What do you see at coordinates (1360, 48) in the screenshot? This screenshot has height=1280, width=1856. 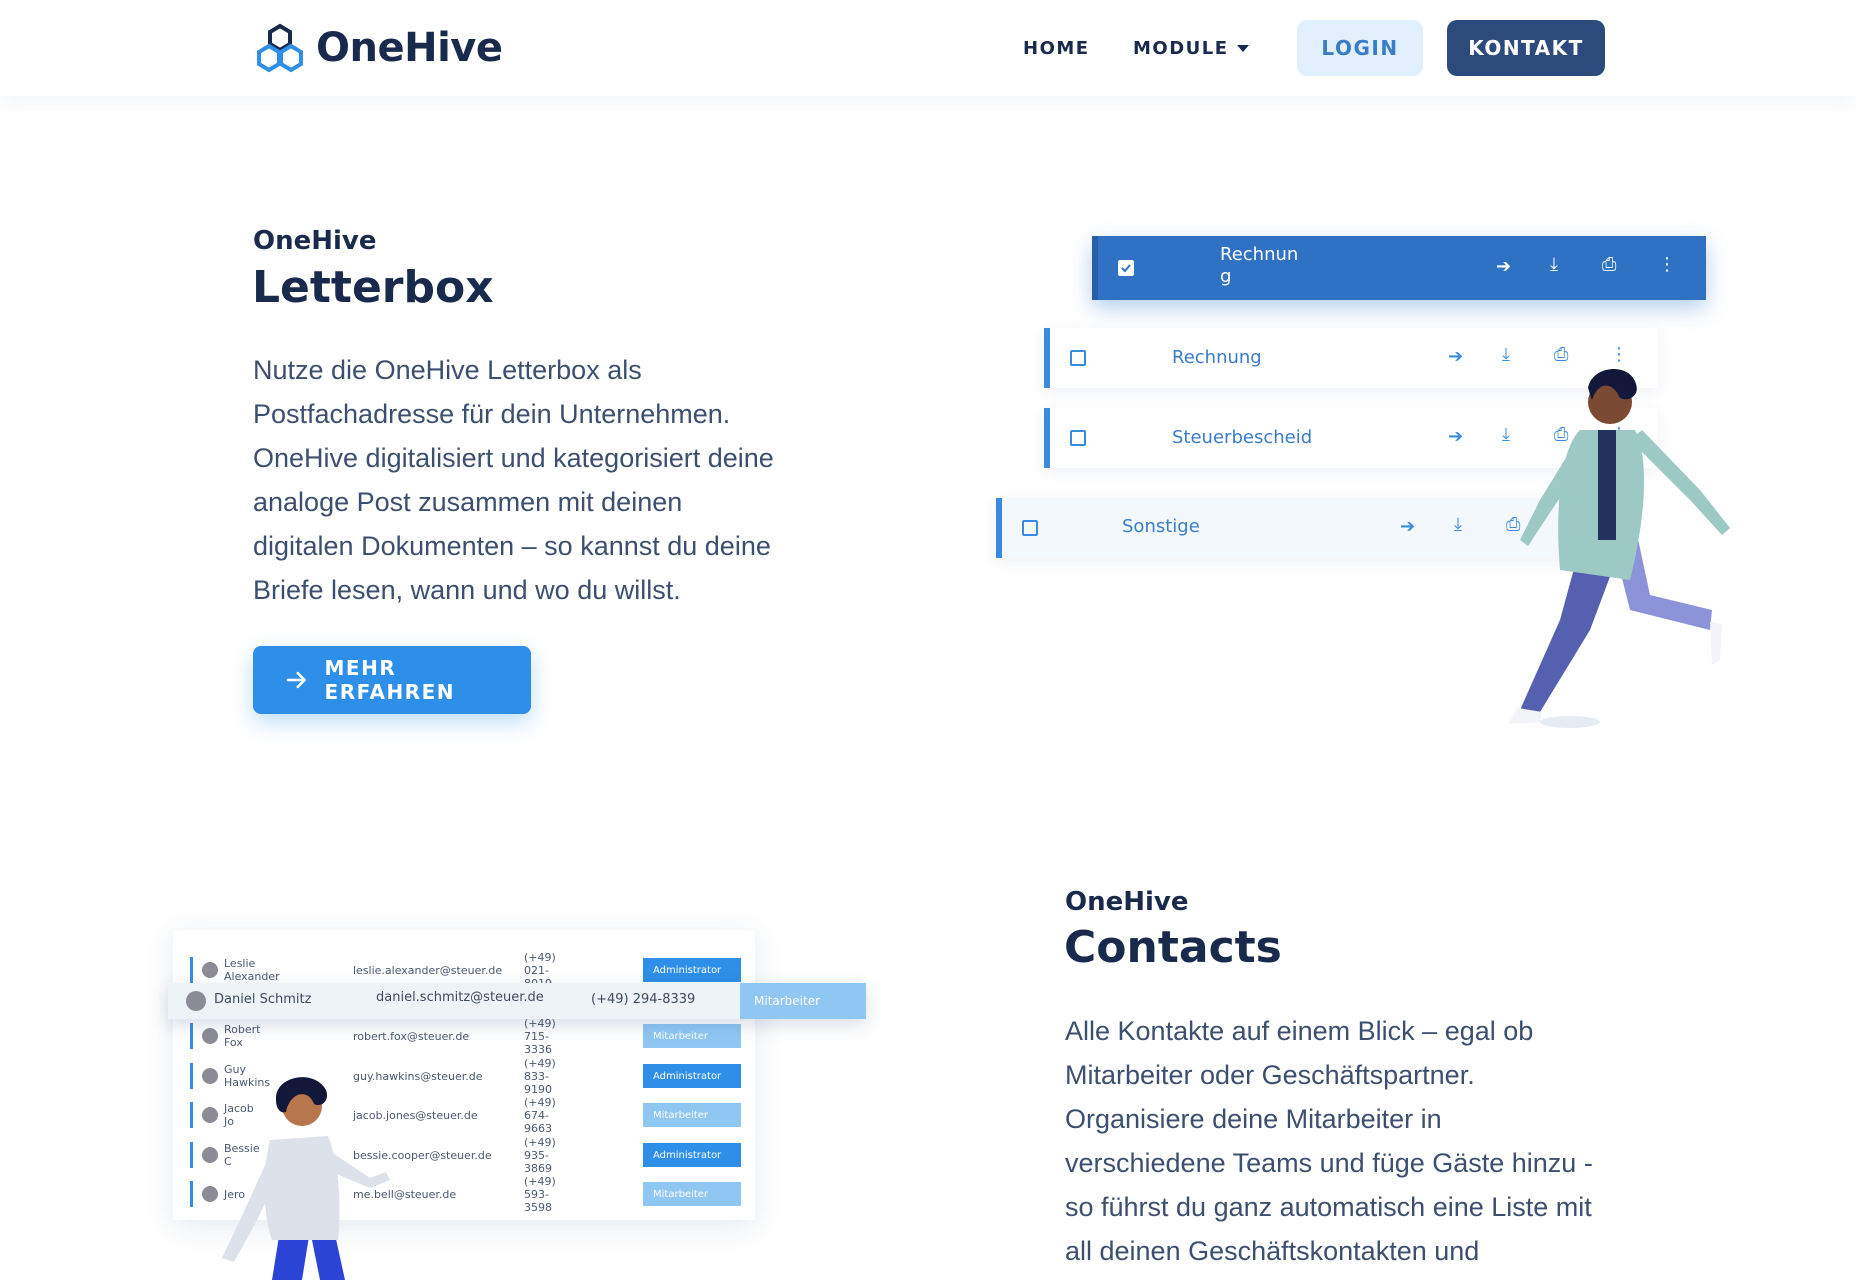 I see `login-button: LOGIN` at bounding box center [1360, 48].